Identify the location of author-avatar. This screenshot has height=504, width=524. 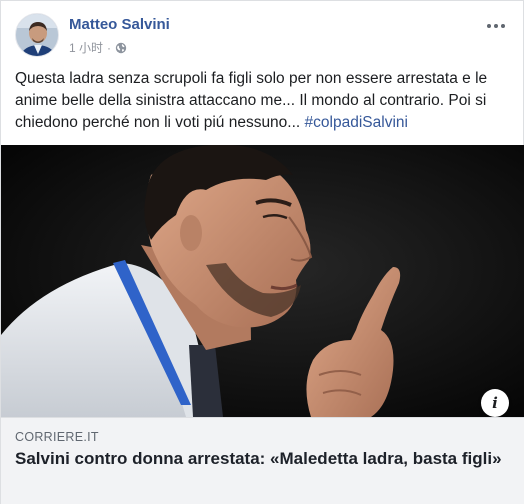
(37, 35).